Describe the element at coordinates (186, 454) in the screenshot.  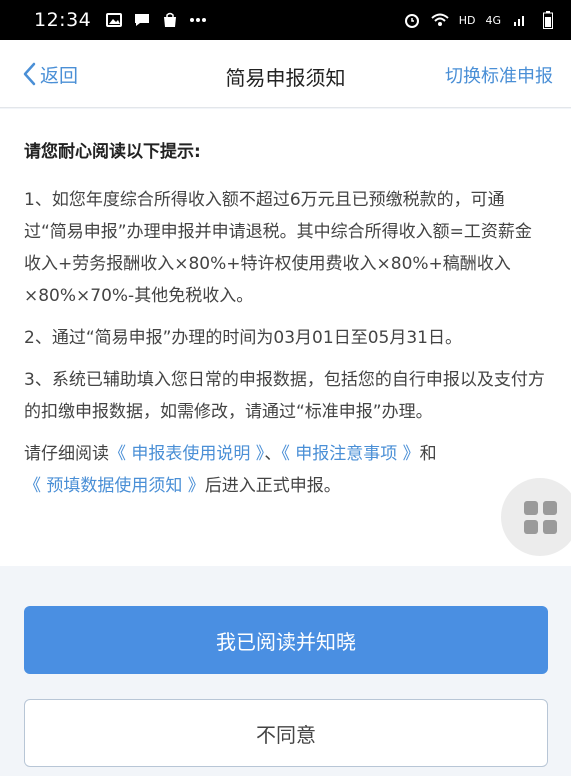
I see `declaration-form-guide-link: 《 申报表使用说明 》` at that location.